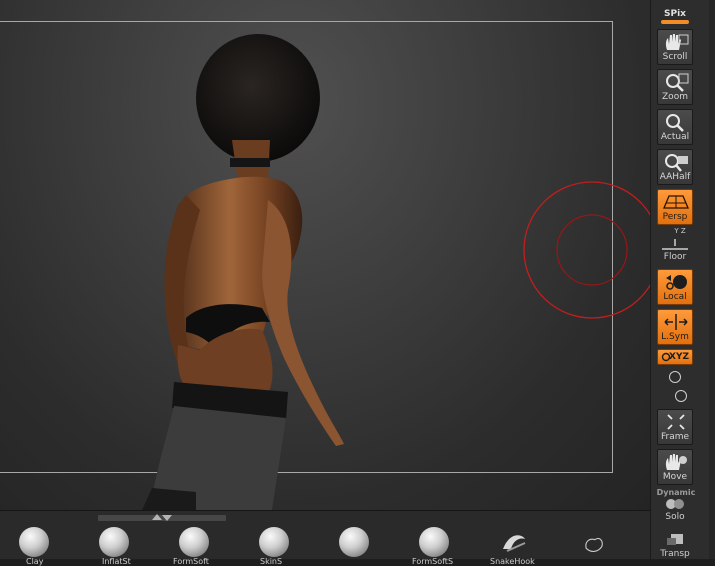 The image size is (715, 566). What do you see at coordinates (514, 542) in the screenshot?
I see `brush-snakehook-icon` at bounding box center [514, 542].